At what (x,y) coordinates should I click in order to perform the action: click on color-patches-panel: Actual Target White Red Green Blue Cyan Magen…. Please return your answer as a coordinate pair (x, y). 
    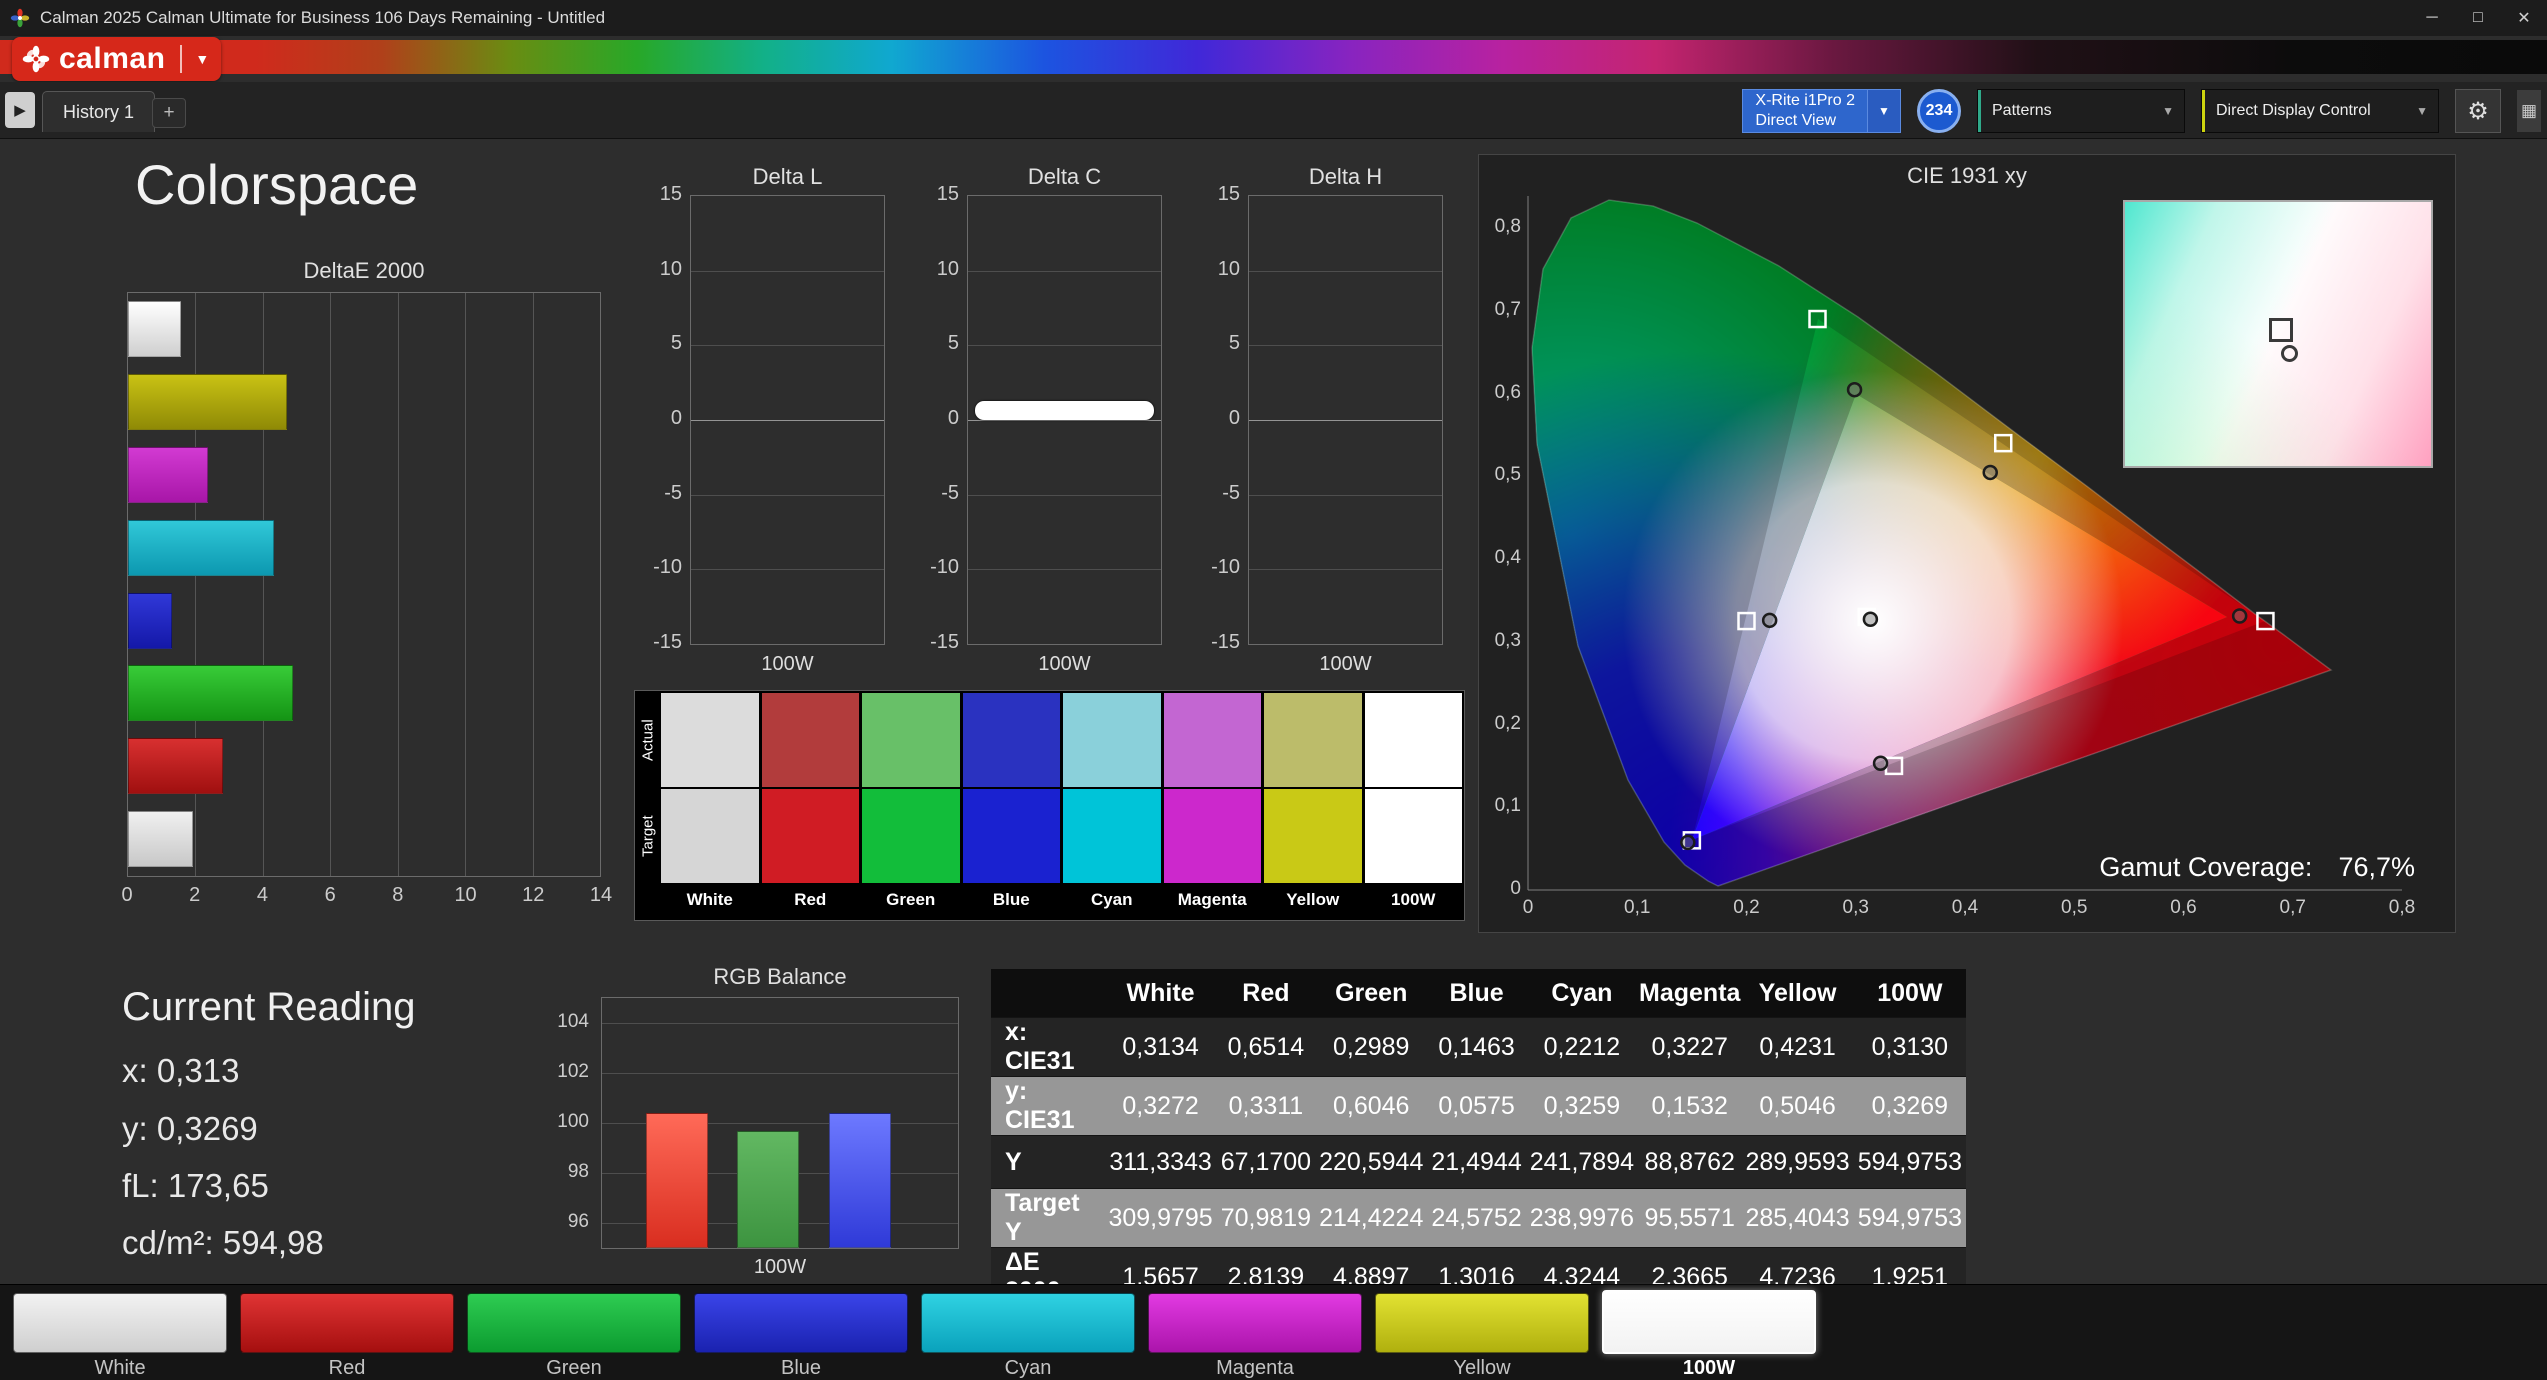
    Looking at the image, I should click on (1049, 805).